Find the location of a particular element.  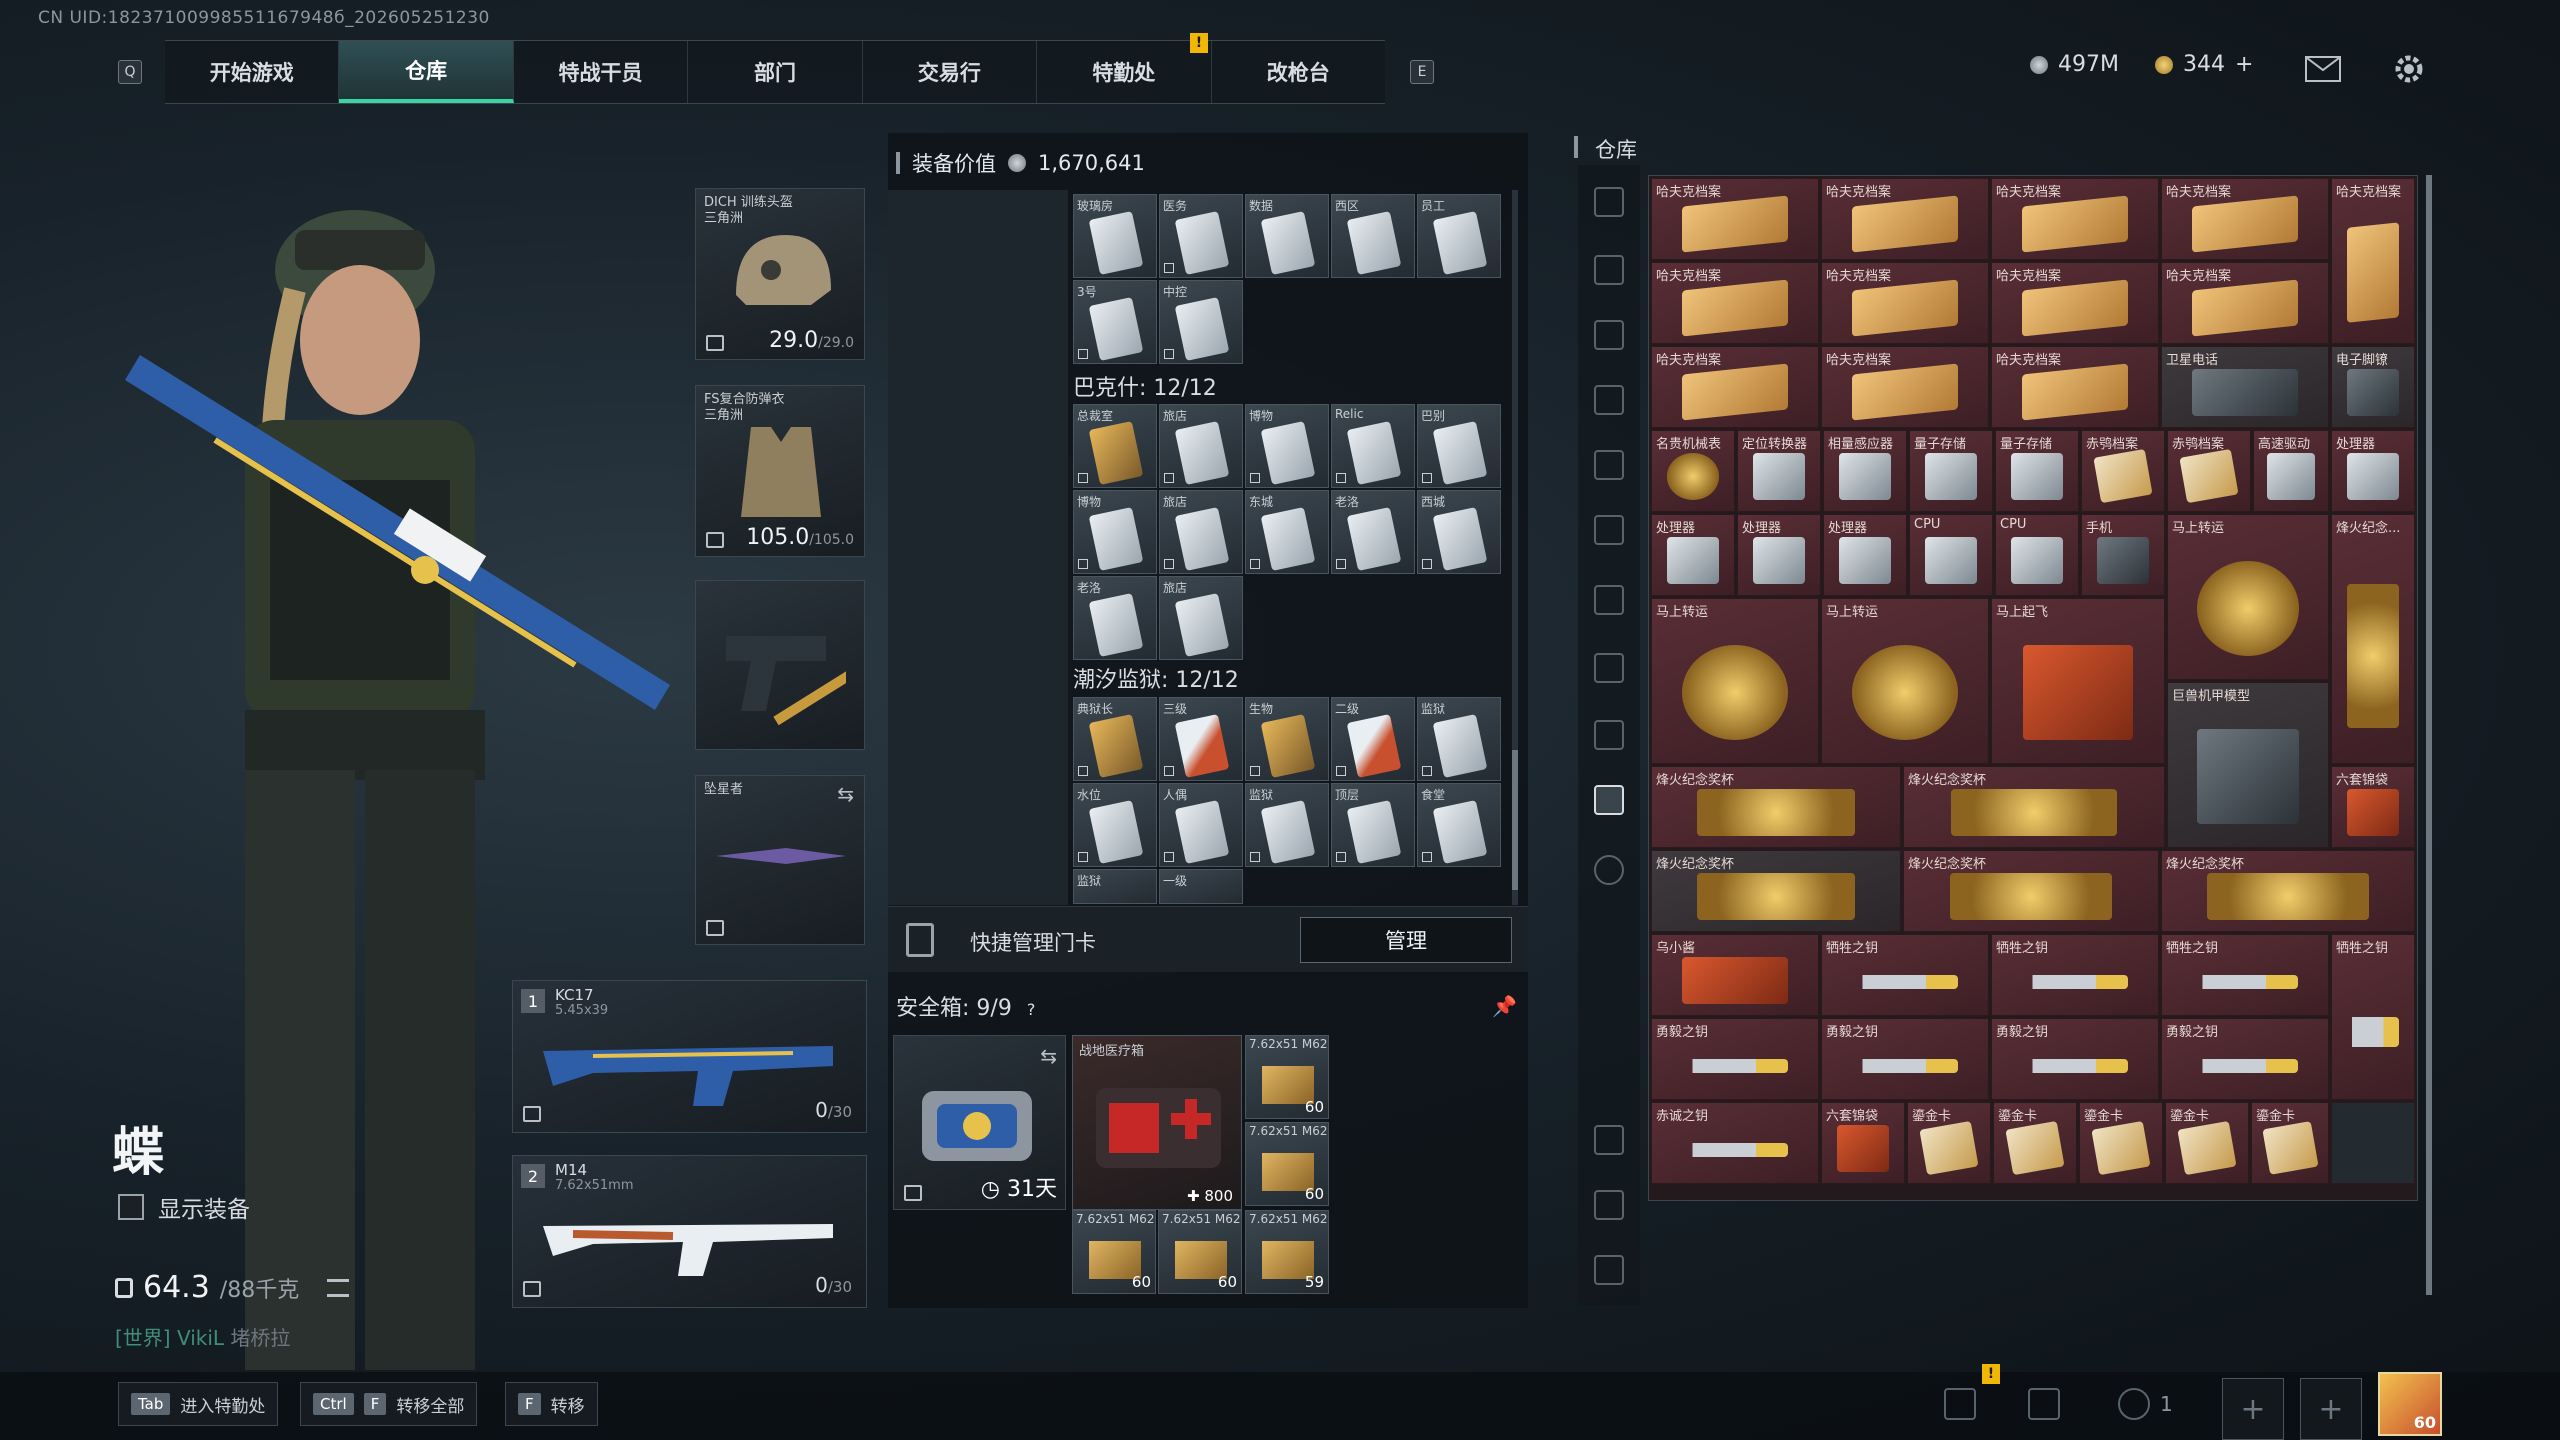

card-item: 食堂 is located at coordinates (1459, 825).